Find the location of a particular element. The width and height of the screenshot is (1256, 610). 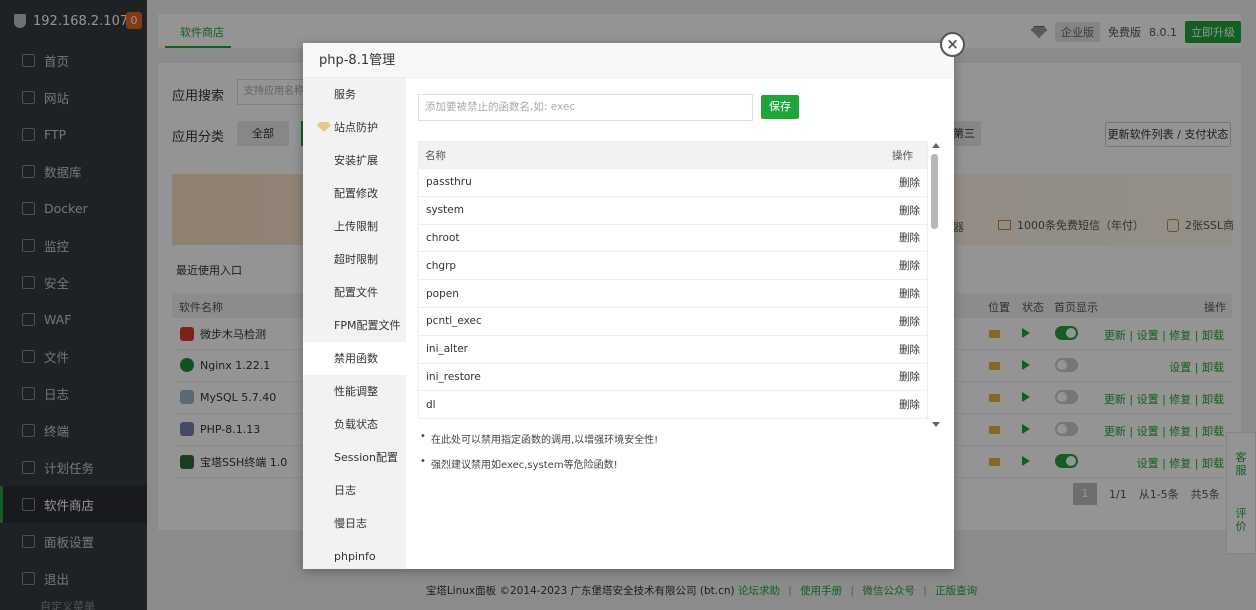

dialog-nav-item: 配置修改 is located at coordinates (354, 193).